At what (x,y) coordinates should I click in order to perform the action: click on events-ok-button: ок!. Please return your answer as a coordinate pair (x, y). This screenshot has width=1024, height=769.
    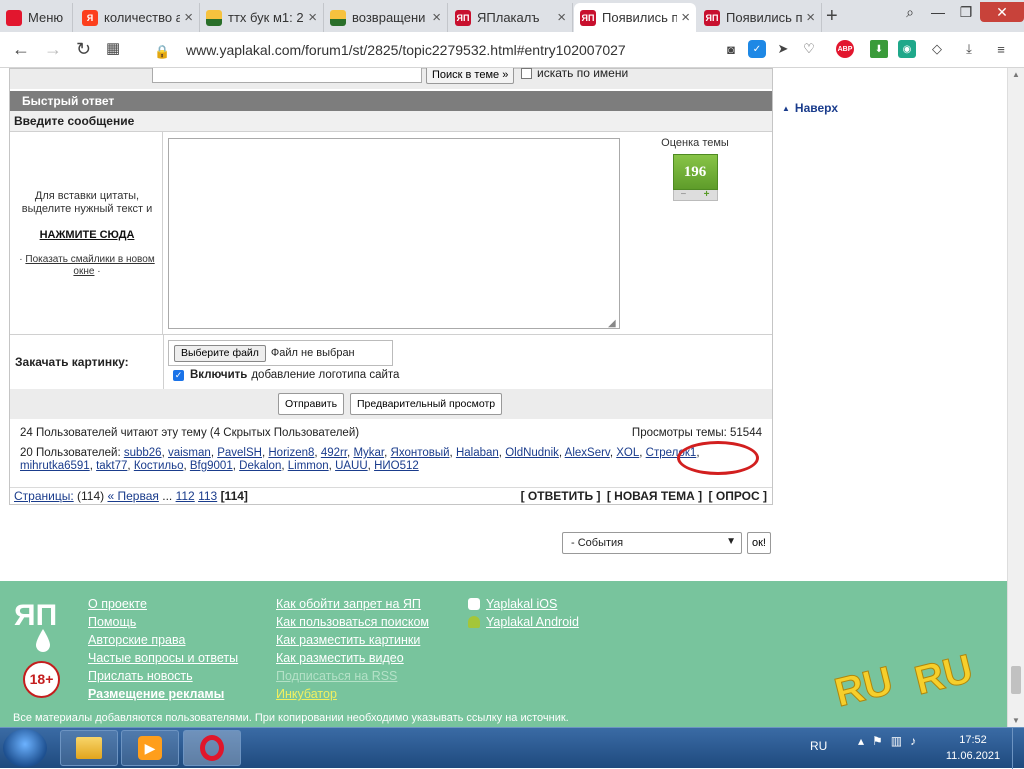
    Looking at the image, I should click on (759, 543).